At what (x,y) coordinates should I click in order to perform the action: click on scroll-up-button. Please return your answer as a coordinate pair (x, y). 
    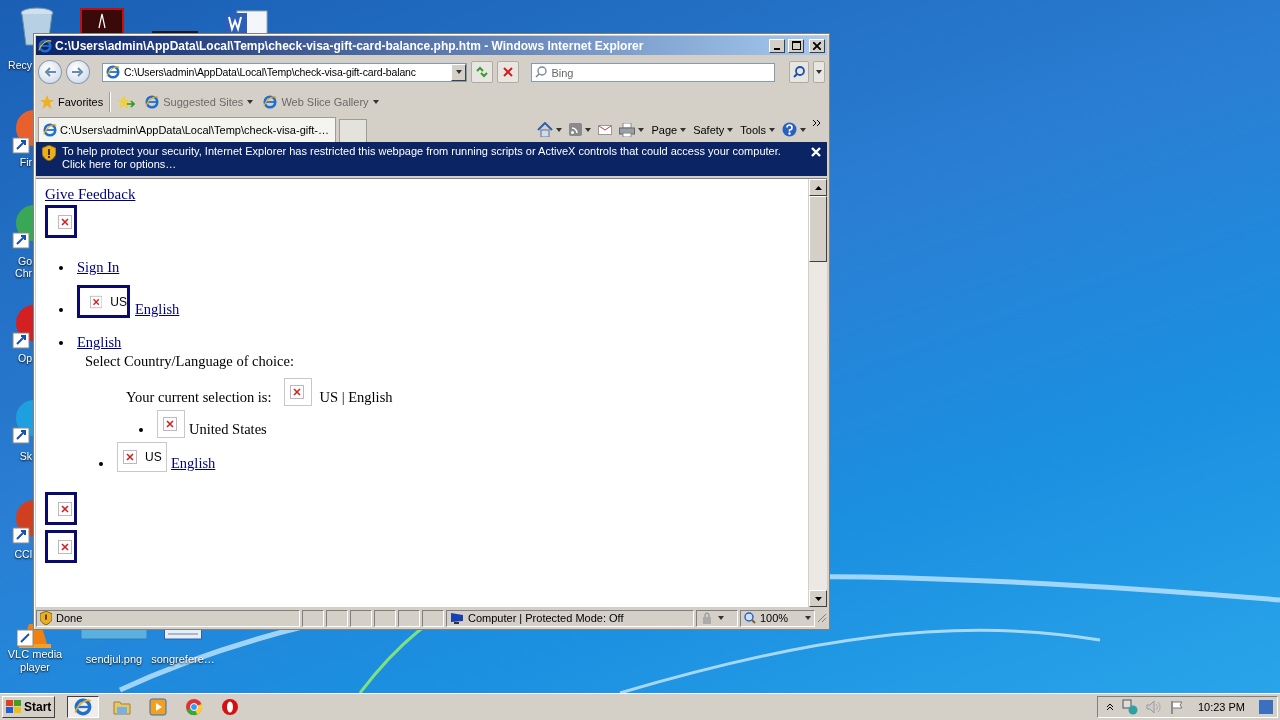
    Looking at the image, I should click on (818, 187).